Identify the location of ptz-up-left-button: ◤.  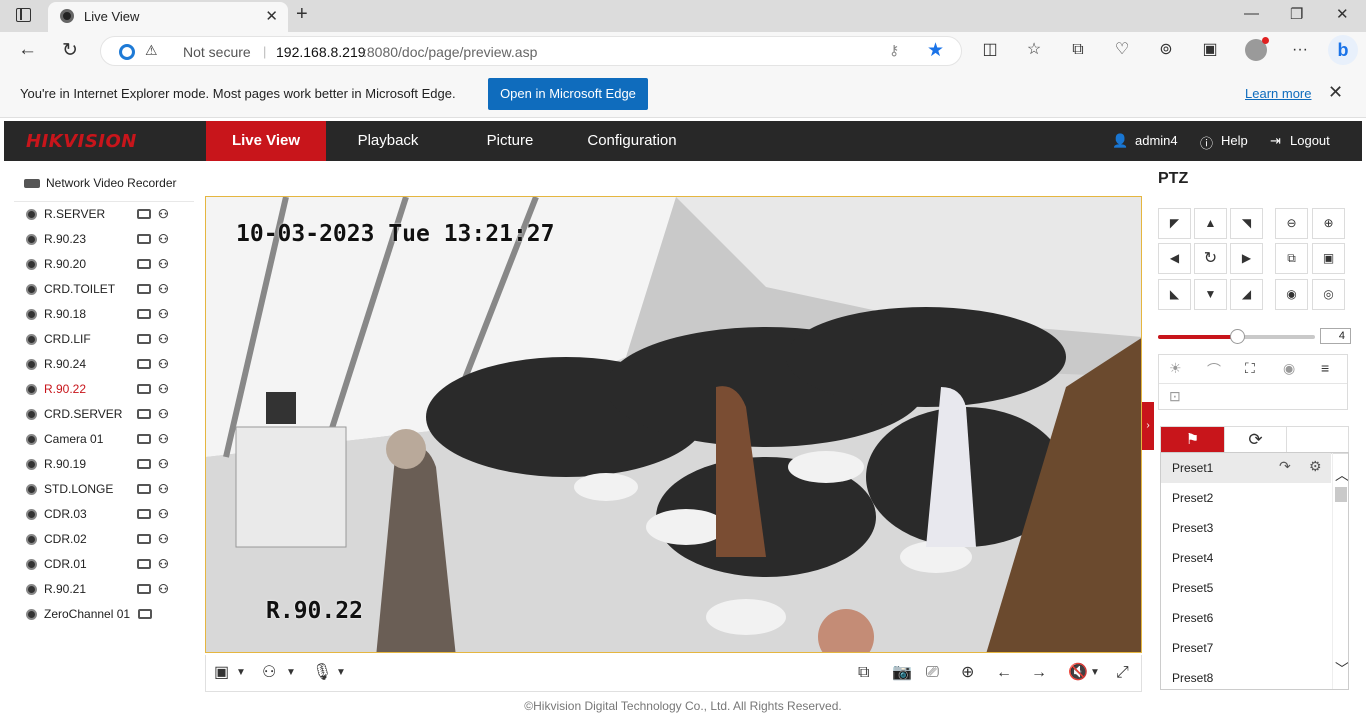
(1174, 223).